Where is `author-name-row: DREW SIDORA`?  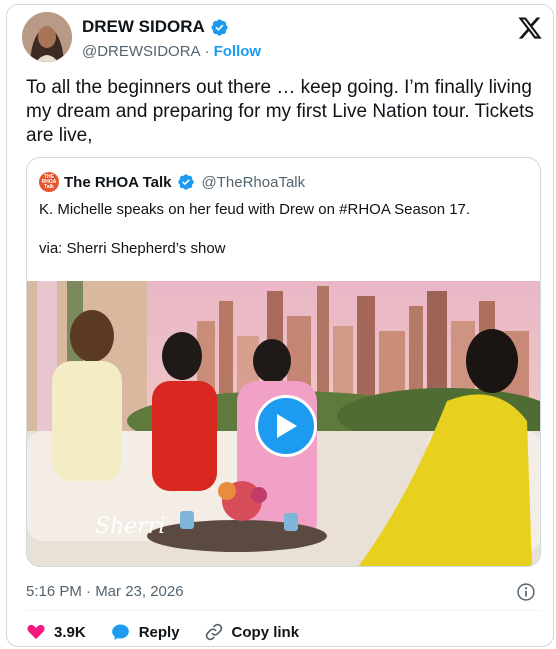 author-name-row: DREW SIDORA is located at coordinates (155, 27).